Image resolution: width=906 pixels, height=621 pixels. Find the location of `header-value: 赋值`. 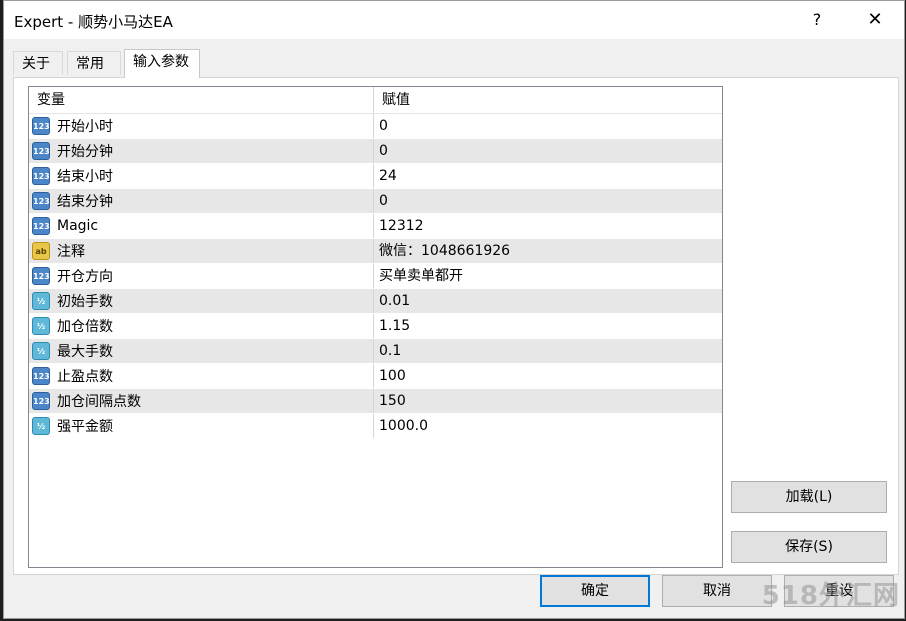

header-value: 赋值 is located at coordinates (548, 100).